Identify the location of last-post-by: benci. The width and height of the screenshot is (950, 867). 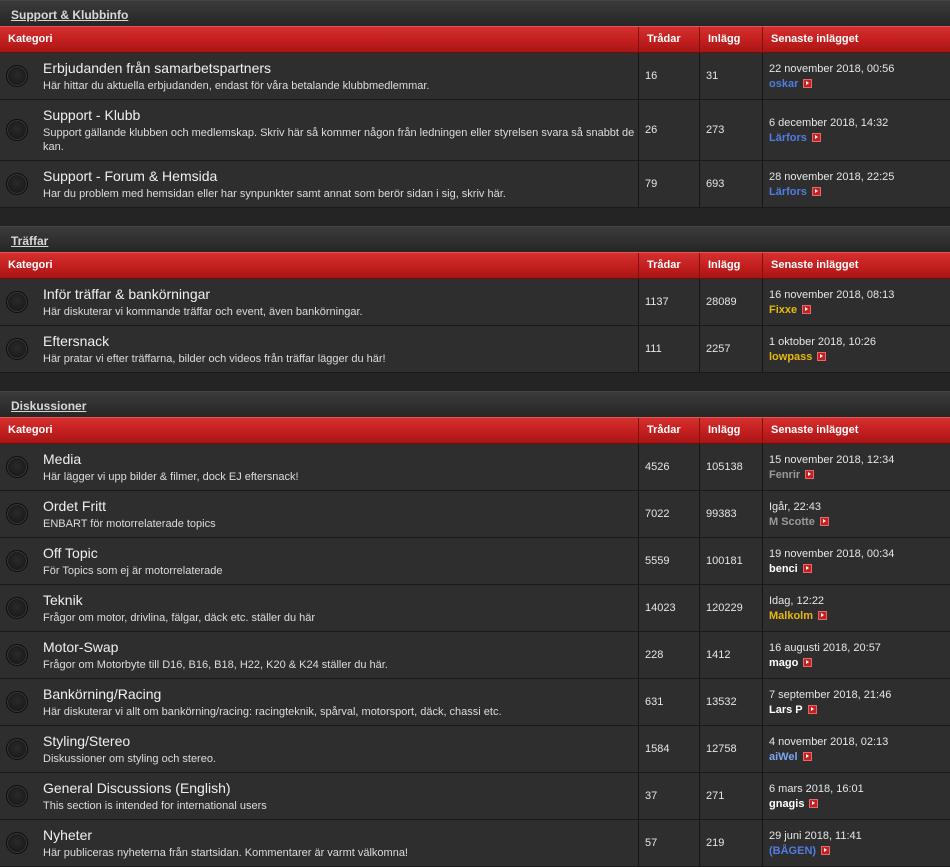
(831, 569).